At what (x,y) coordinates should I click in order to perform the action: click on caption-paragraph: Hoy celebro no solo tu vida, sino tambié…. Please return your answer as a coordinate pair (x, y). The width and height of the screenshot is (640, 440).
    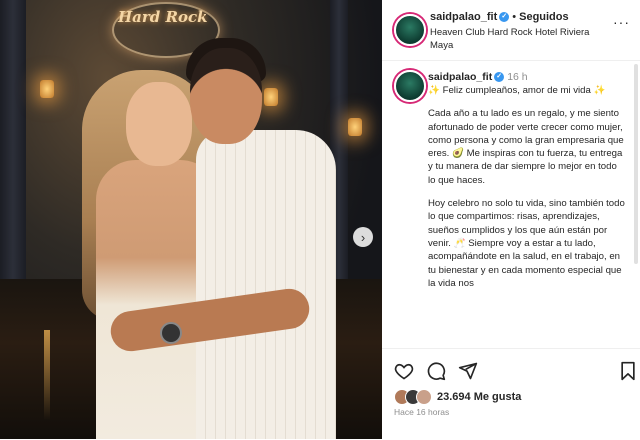
    Looking at the image, I should click on (526, 243).